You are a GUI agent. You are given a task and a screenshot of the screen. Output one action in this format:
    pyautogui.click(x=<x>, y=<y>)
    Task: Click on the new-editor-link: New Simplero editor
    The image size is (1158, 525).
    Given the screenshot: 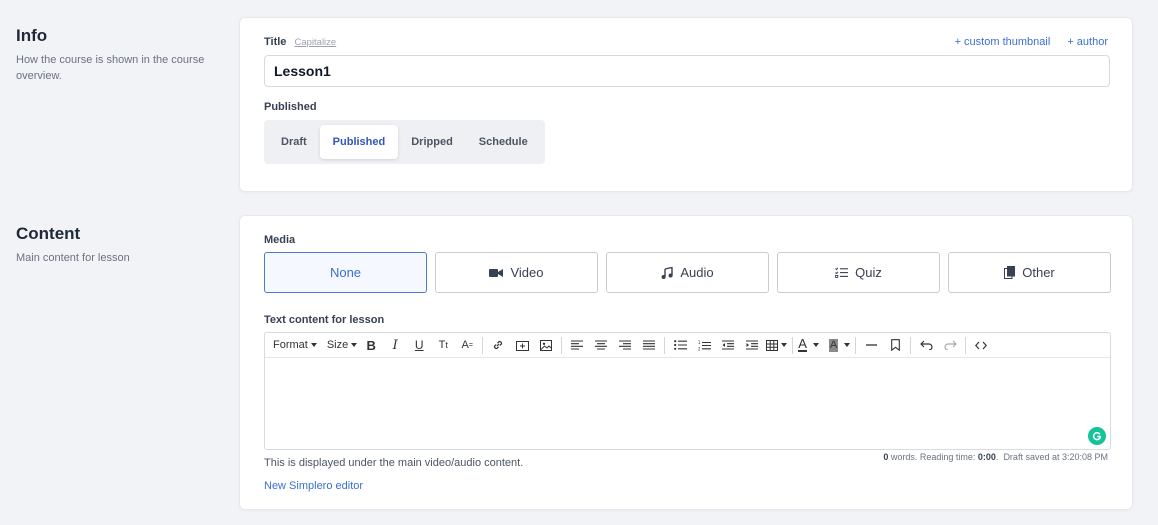 What is the action you would take?
    pyautogui.click(x=313, y=486)
    